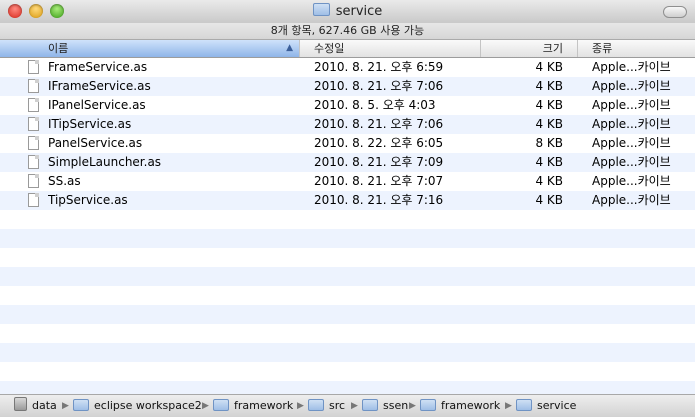 The width and height of the screenshot is (695, 417). I want to click on file-name: IFrameService.as, so click(99, 86).